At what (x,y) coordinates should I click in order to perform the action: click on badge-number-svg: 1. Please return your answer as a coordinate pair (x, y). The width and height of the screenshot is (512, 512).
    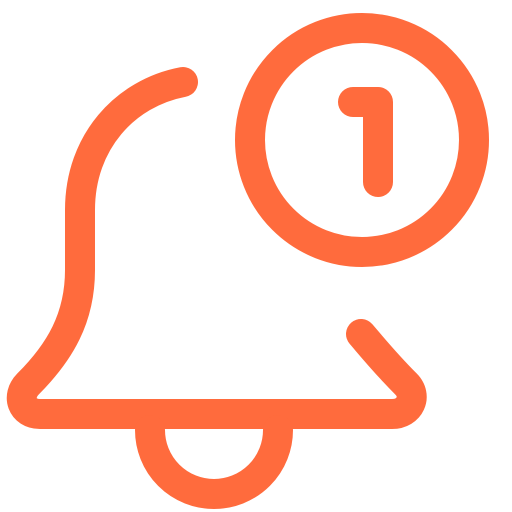
    Looking at the image, I should click on (365, 142).